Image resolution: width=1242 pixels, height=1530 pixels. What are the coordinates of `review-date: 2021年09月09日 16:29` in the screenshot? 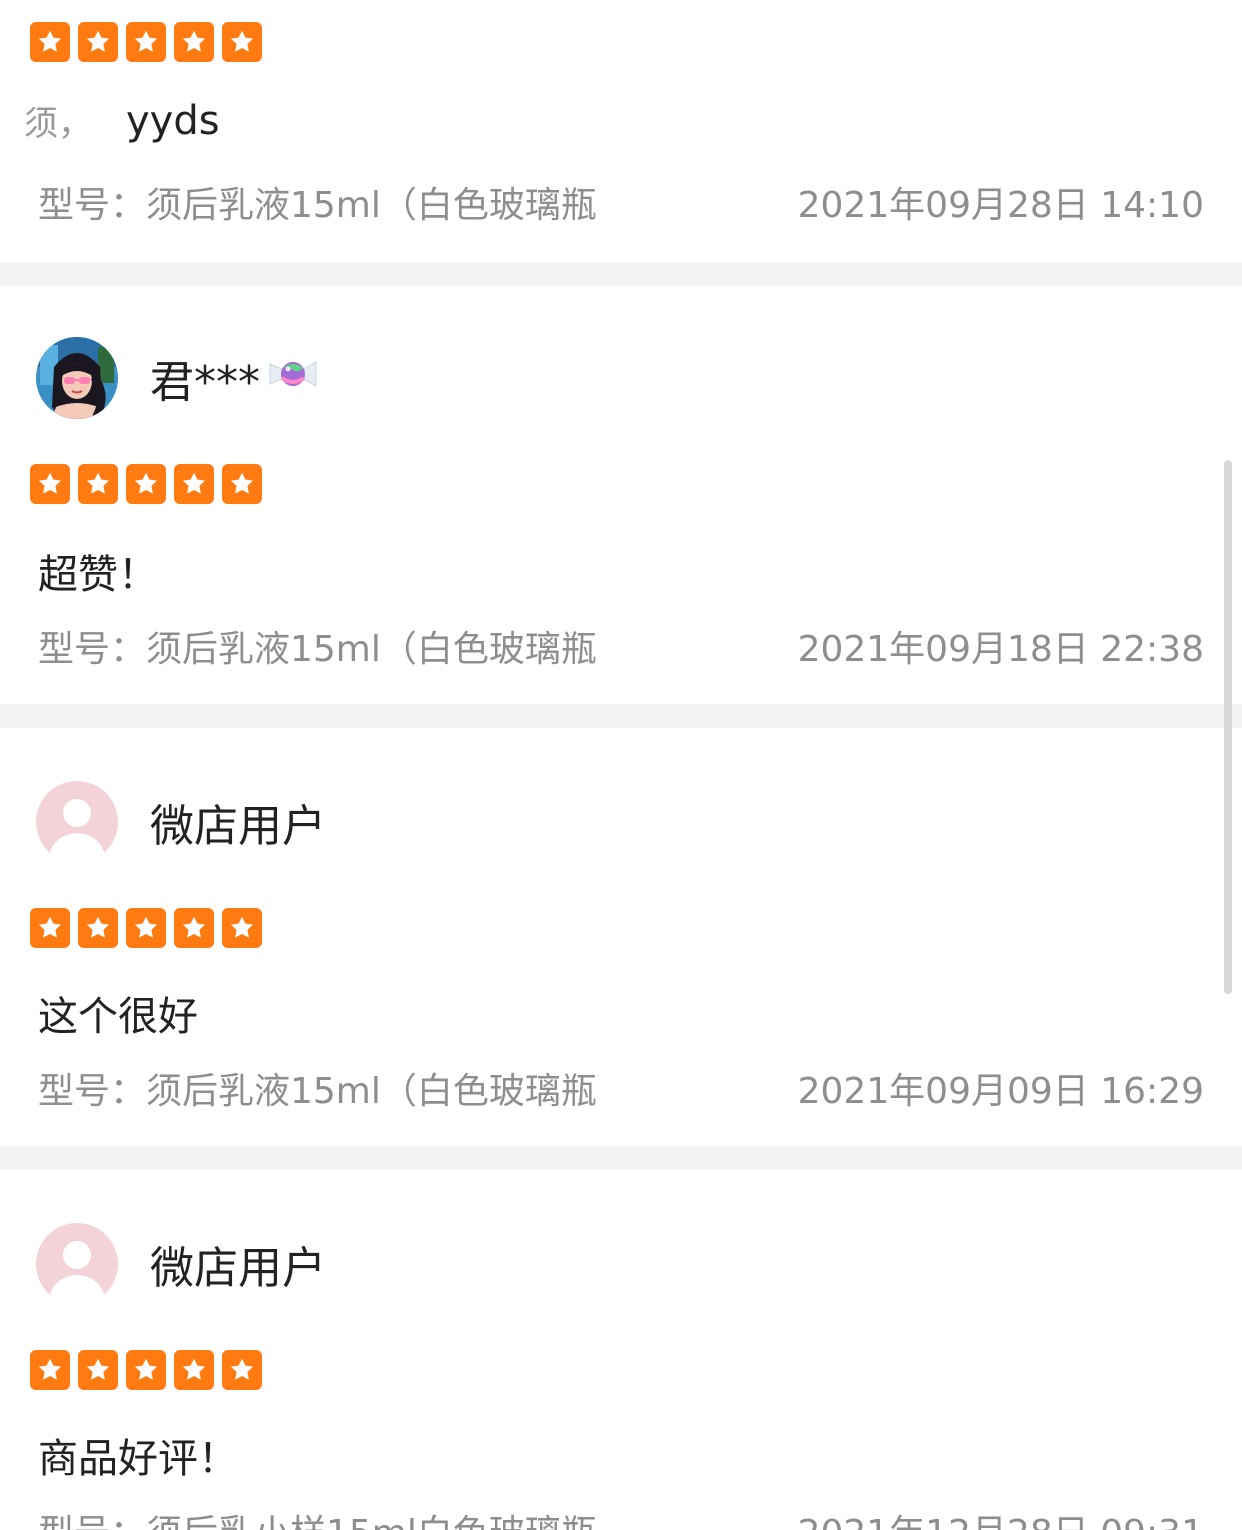 It's located at (1000, 1091).